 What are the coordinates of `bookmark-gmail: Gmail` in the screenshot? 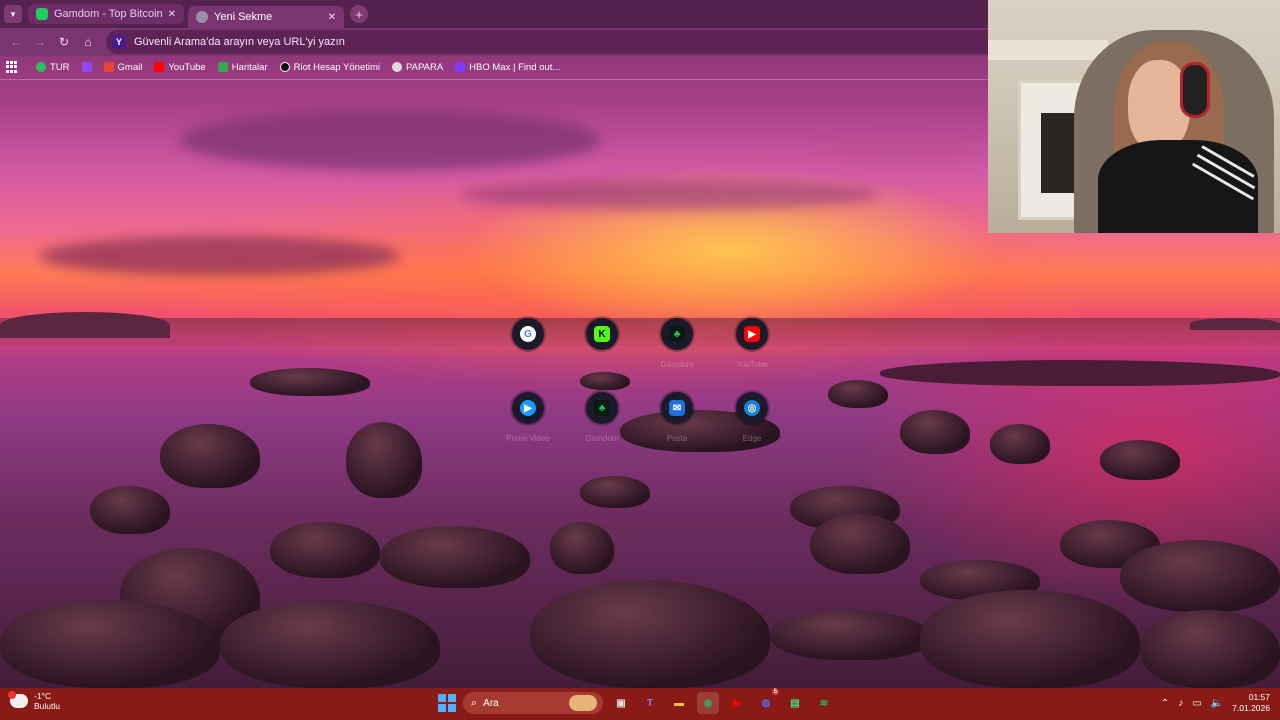 It's located at (123, 67).